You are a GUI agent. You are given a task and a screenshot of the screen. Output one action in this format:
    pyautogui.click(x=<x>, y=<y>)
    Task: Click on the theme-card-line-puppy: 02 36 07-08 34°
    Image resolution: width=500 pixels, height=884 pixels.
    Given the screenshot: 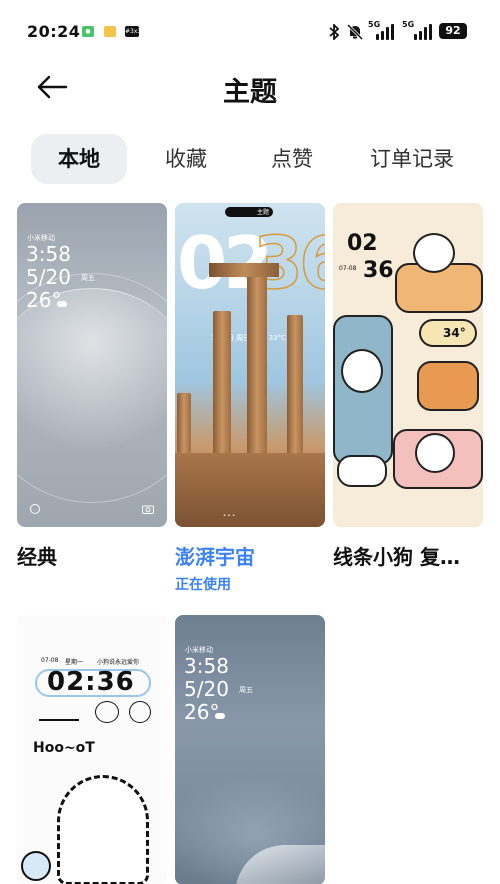 What is the action you would take?
    pyautogui.click(x=408, y=365)
    